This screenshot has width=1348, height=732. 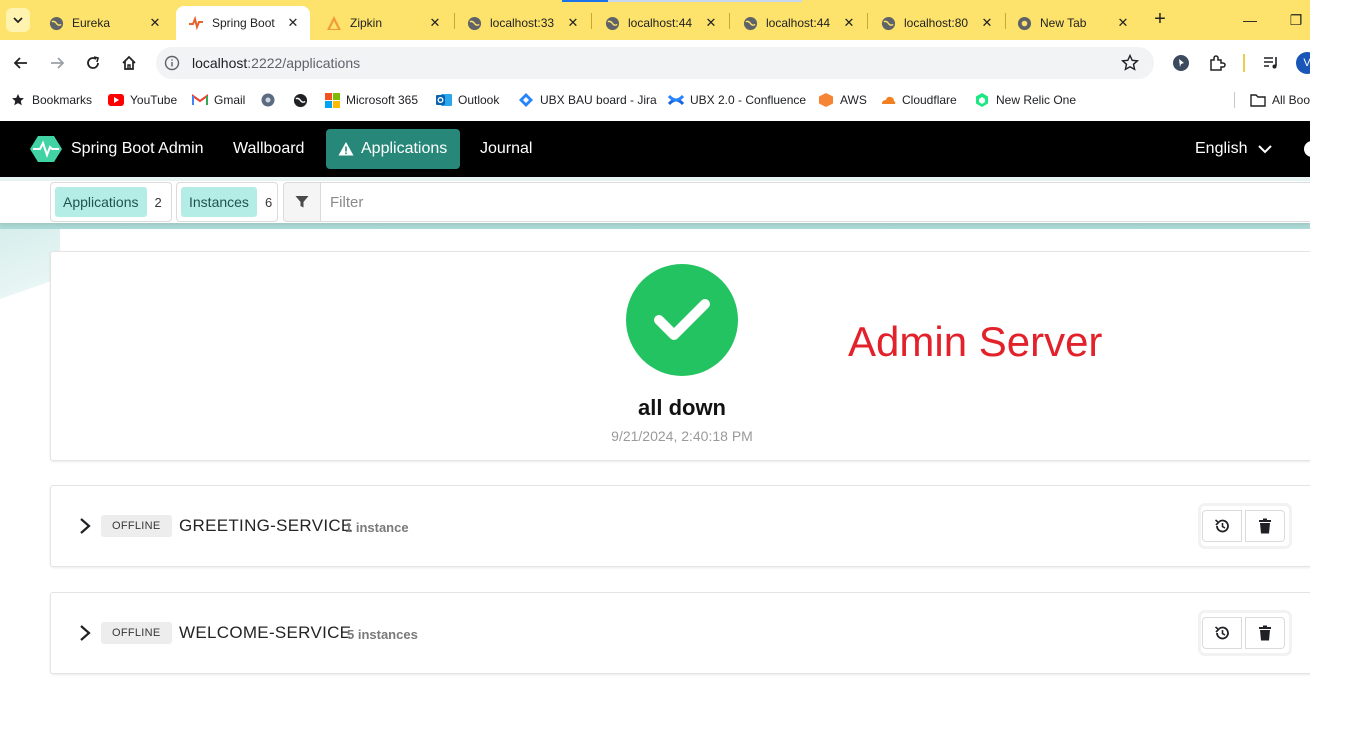 What do you see at coordinates (219, 202) in the screenshot?
I see `instances-label: Instances` at bounding box center [219, 202].